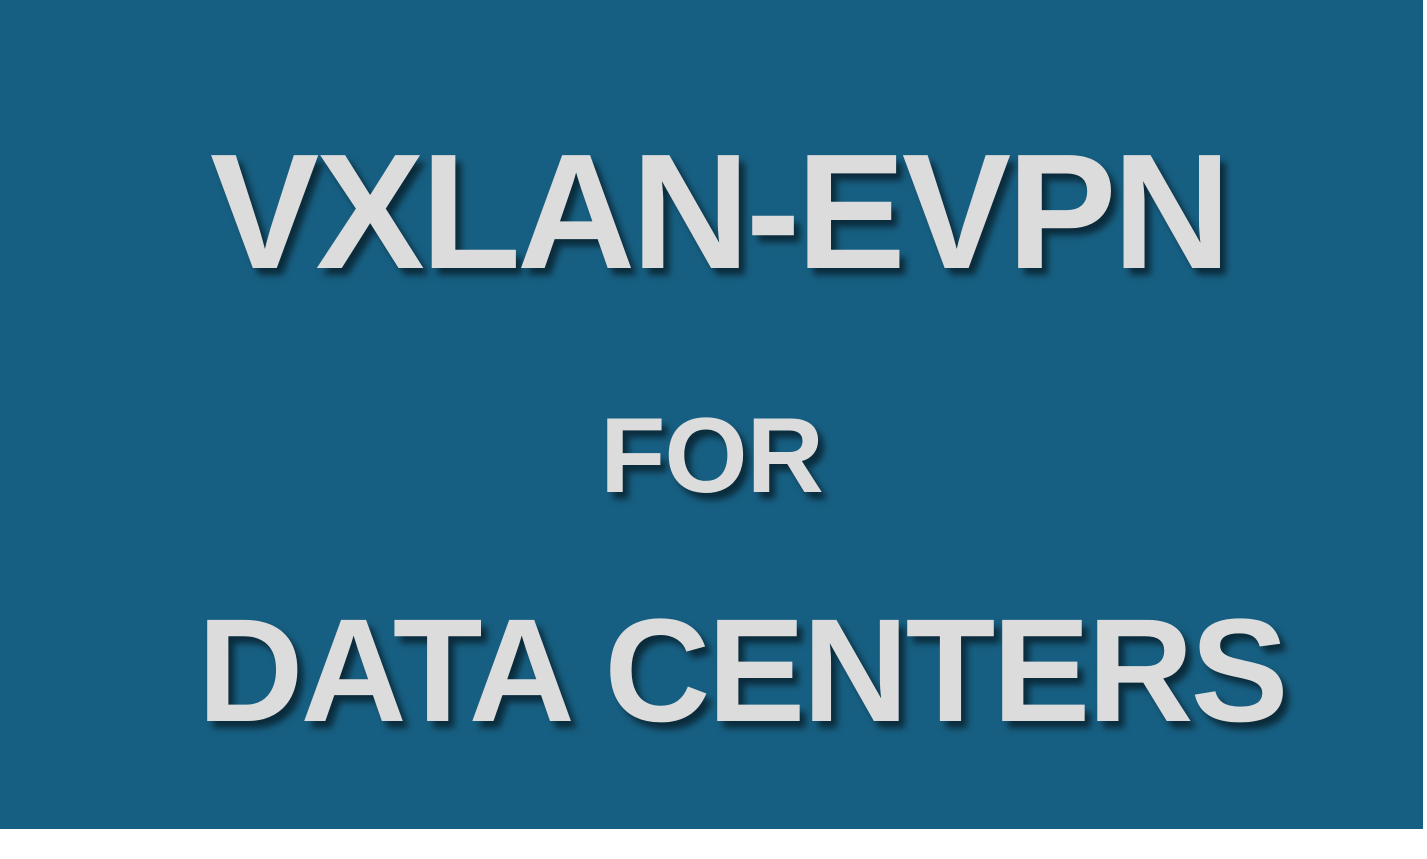 Image resolution: width=1427 pixels, height=859 pixels. What do you see at coordinates (742, 671) in the screenshot?
I see `title-line-data-centers: DATA CENTERS` at bounding box center [742, 671].